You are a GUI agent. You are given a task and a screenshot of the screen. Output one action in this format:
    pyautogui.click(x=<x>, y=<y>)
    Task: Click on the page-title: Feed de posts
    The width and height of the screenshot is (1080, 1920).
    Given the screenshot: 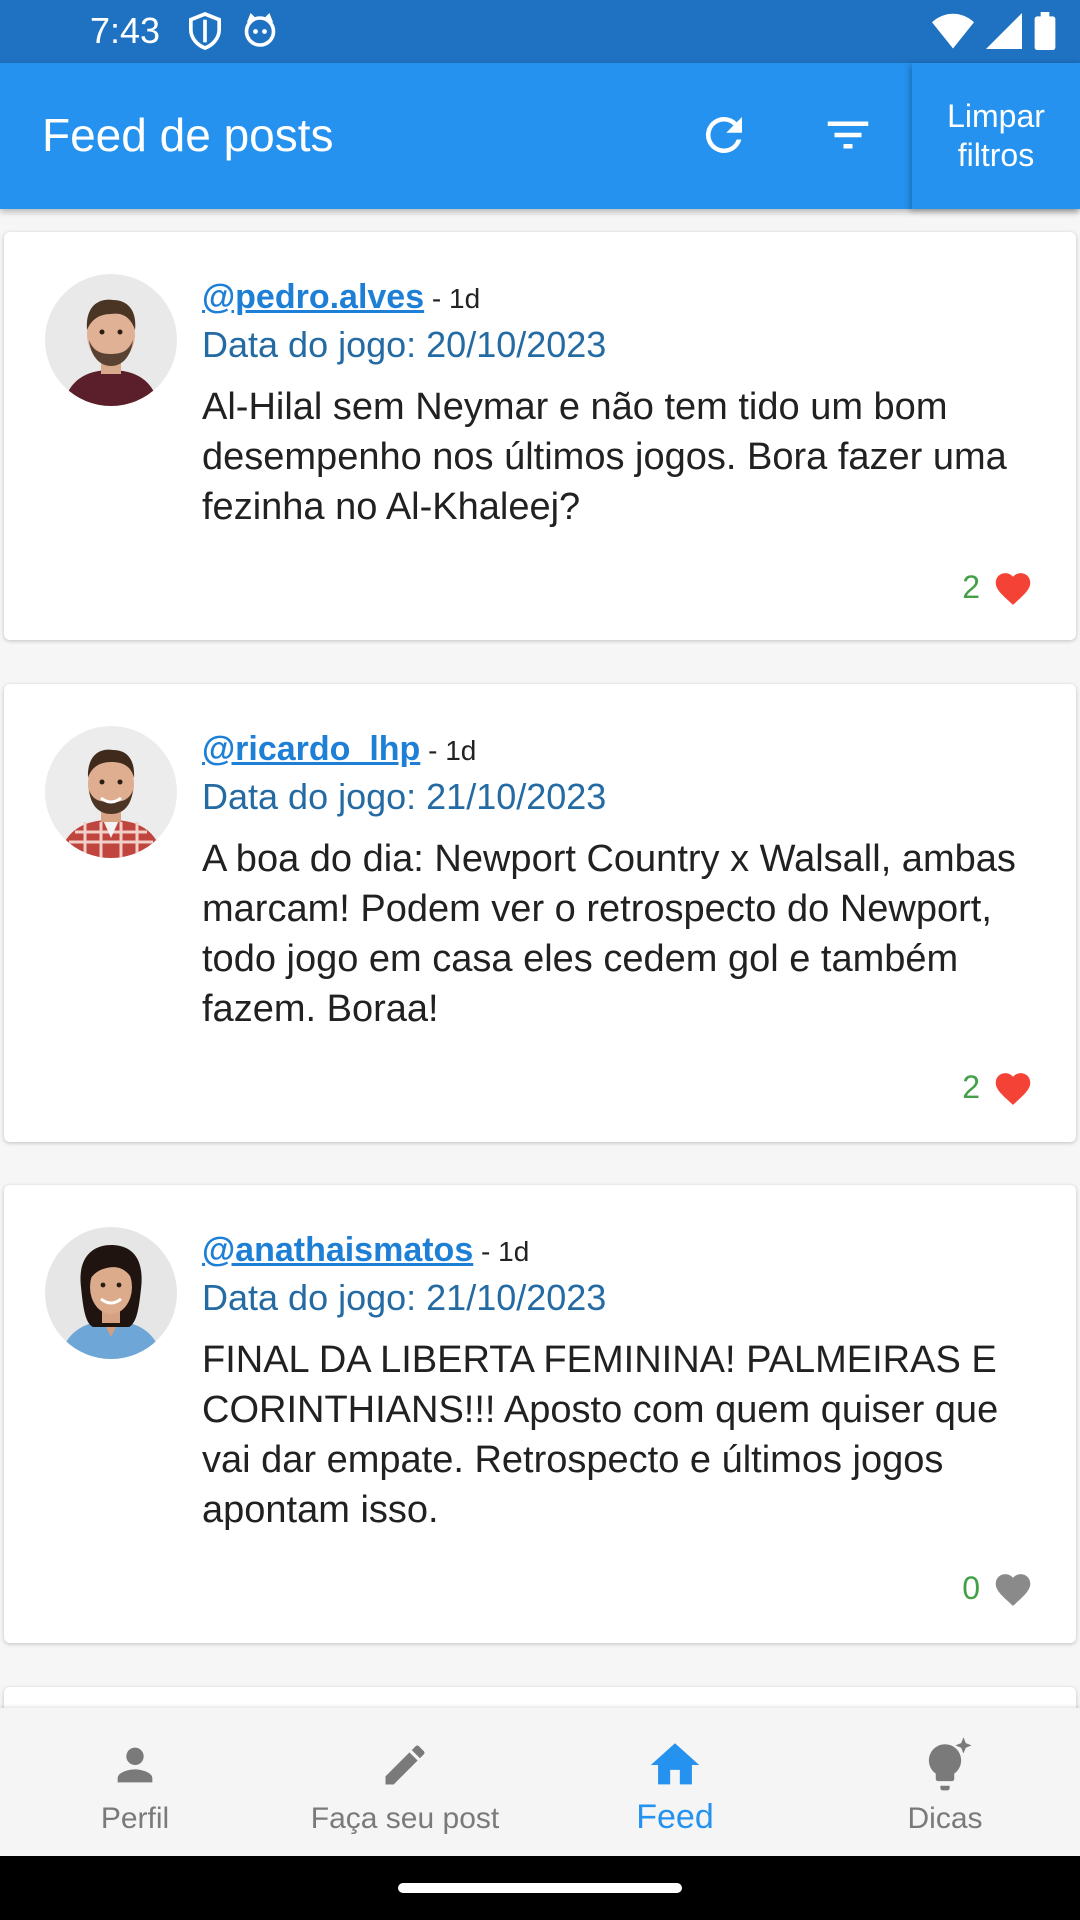 What is the action you would take?
    pyautogui.click(x=188, y=135)
    